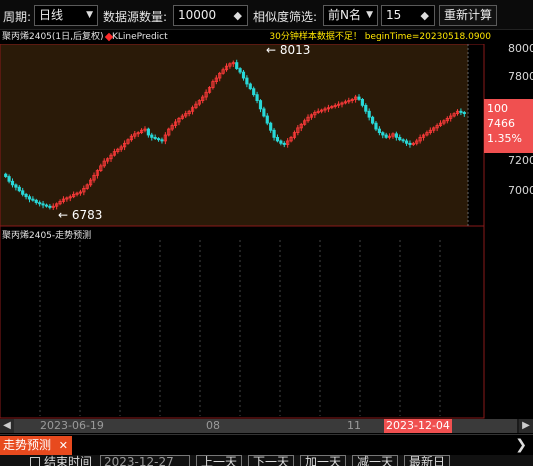 The width and height of the screenshot is (533, 466). Describe the element at coordinates (526, 426) in the screenshot. I see `scroll-right-icon: ▶` at that location.